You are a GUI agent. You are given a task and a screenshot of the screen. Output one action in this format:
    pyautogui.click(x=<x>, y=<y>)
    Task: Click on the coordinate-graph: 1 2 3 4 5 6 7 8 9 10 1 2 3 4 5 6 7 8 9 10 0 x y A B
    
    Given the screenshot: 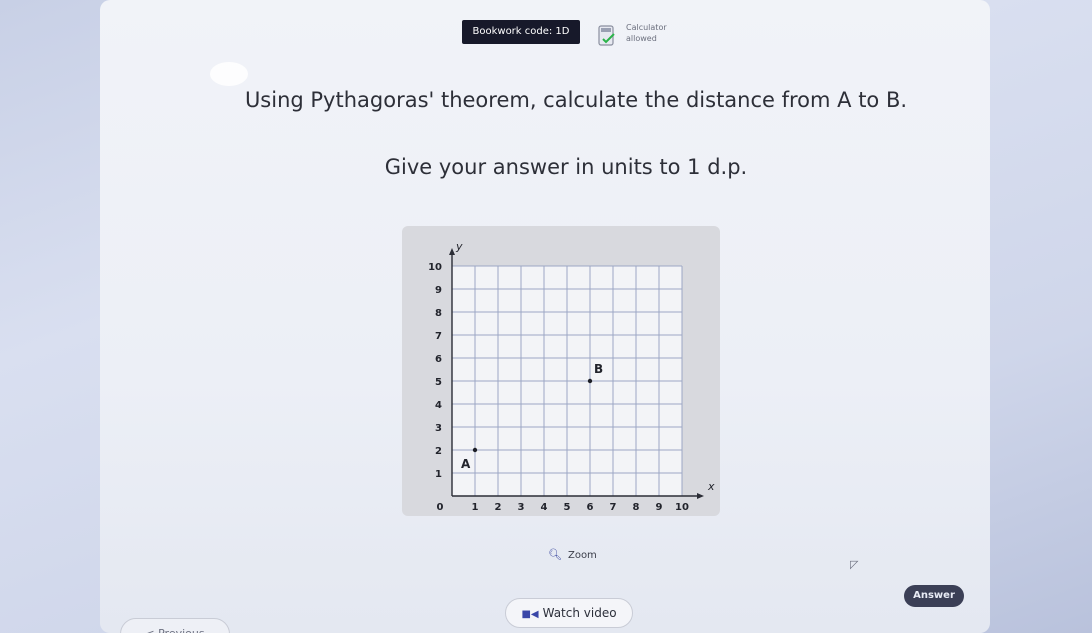 What is the action you would take?
    pyautogui.click(x=561, y=371)
    